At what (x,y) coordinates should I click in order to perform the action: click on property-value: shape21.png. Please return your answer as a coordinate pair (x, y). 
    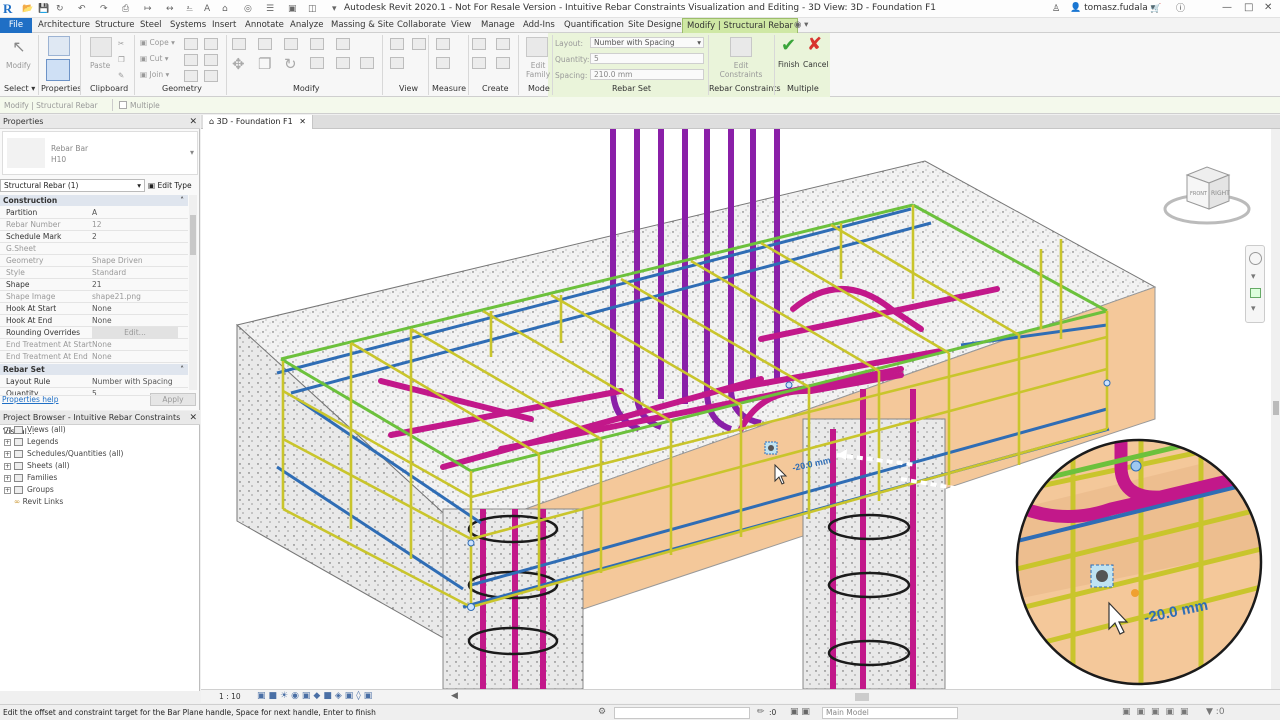
    Looking at the image, I should click on (116, 297).